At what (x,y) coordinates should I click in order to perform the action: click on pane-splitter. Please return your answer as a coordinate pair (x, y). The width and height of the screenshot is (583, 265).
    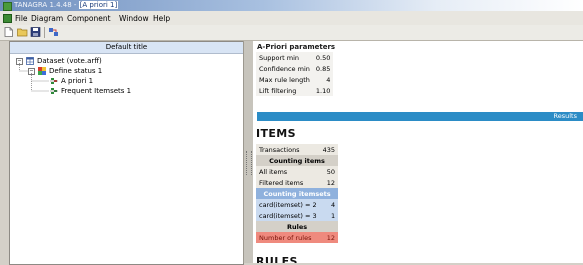
    Looking at the image, I should click on (248, 152).